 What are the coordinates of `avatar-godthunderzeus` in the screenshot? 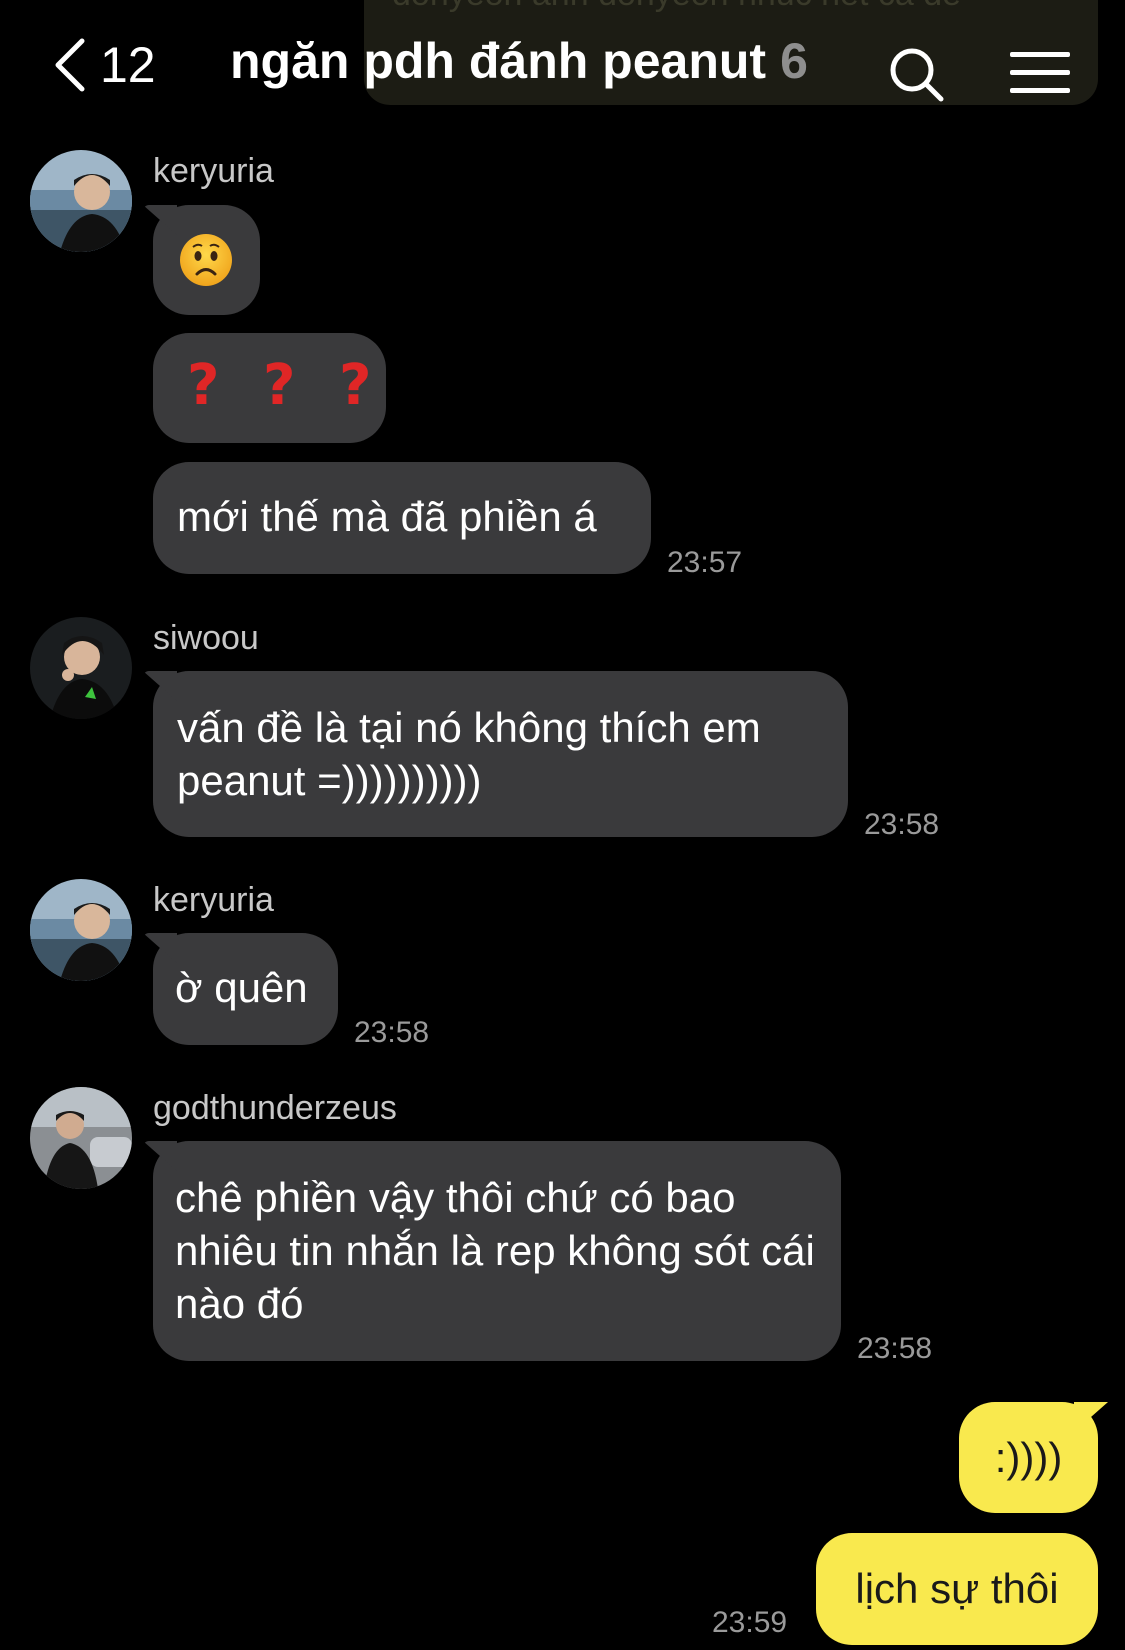 It's located at (81, 1138).